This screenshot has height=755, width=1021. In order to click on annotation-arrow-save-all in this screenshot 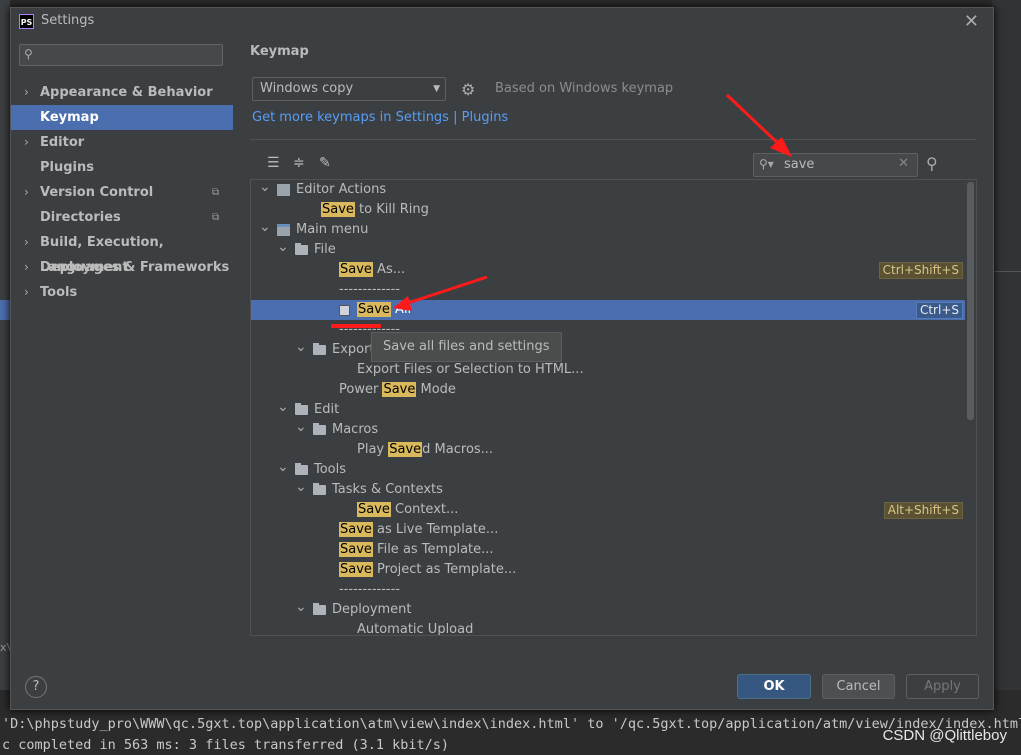, I will do `click(444, 291)`.